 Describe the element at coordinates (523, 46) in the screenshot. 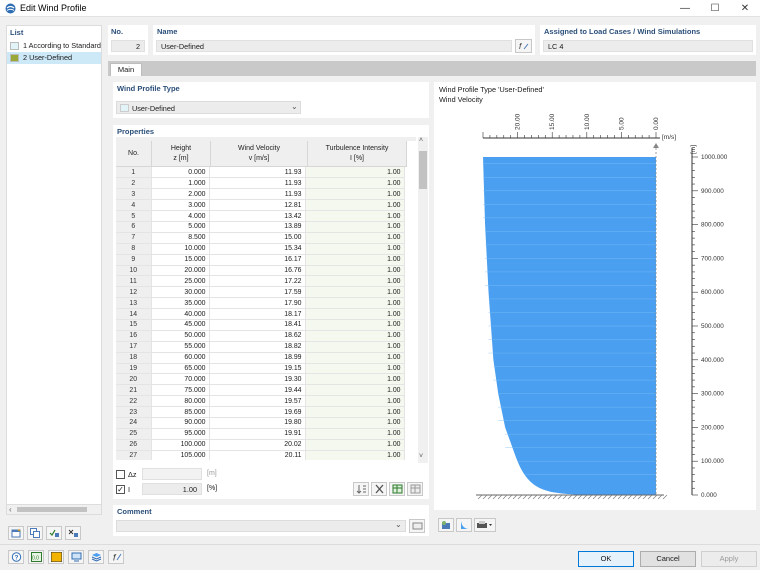

I see `edit-name-icon: f` at that location.